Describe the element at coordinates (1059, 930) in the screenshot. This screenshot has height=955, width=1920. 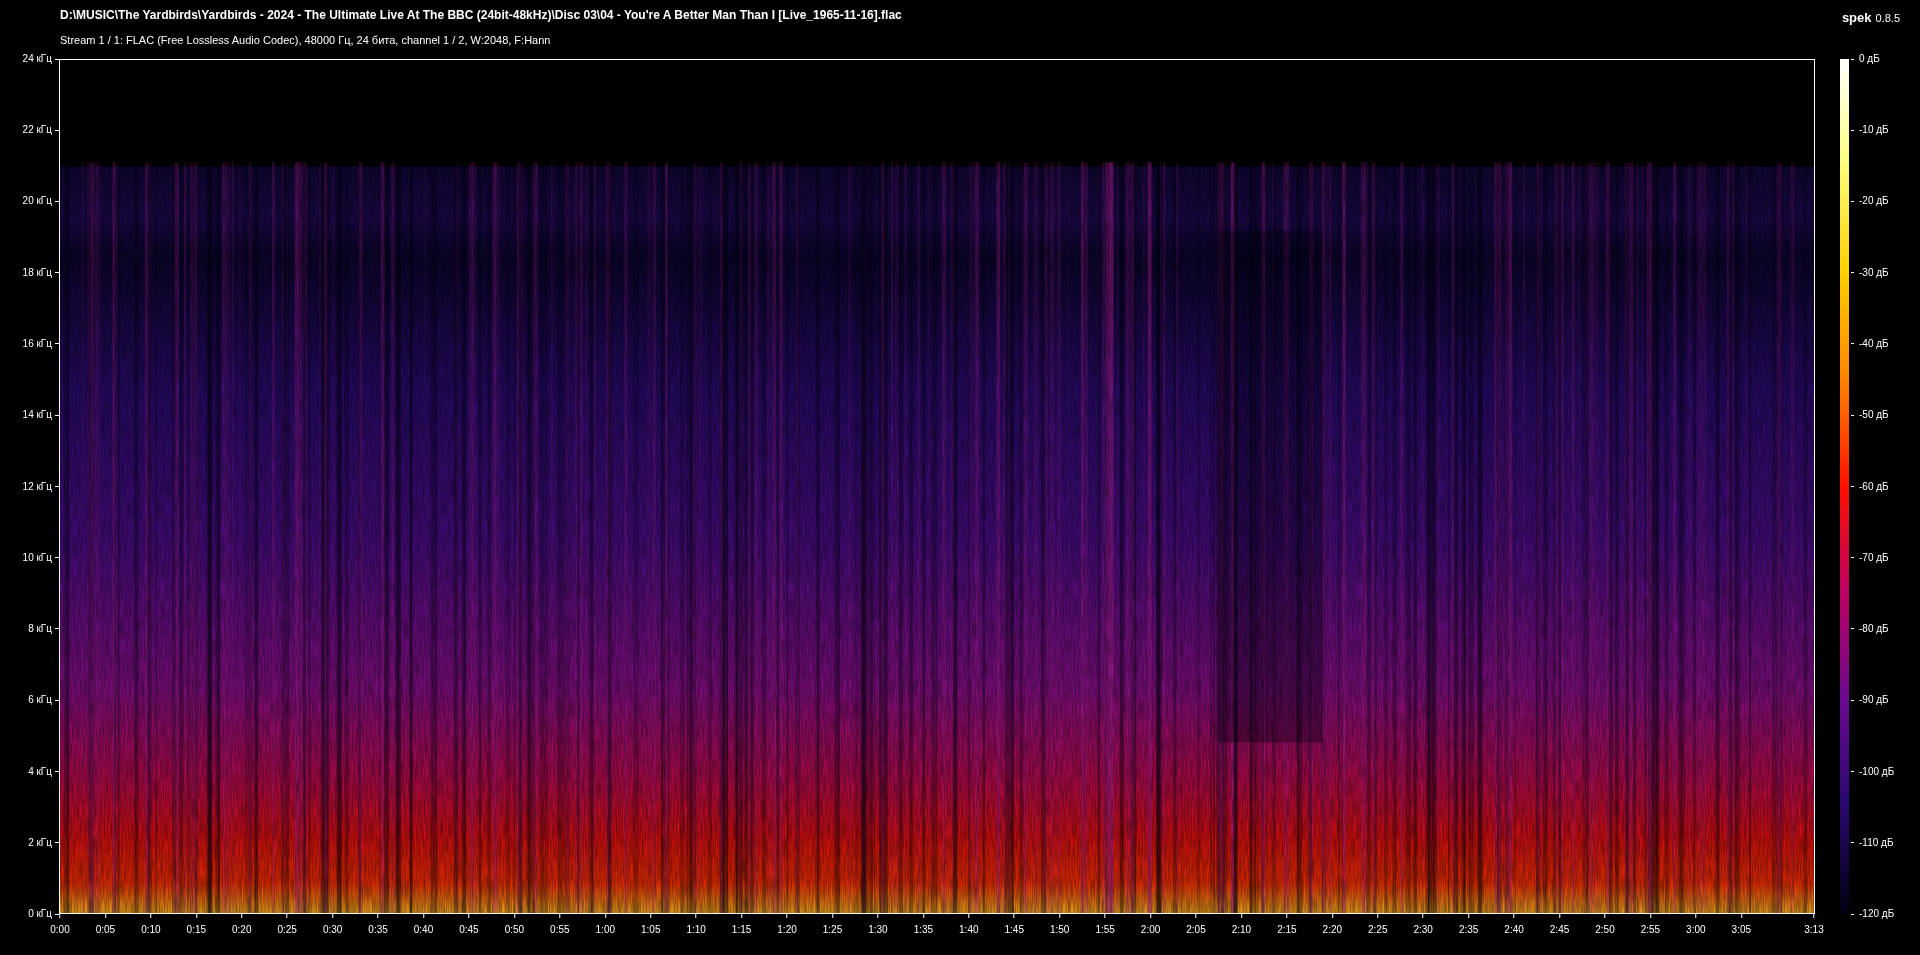
I see `time-label: 1:50` at that location.